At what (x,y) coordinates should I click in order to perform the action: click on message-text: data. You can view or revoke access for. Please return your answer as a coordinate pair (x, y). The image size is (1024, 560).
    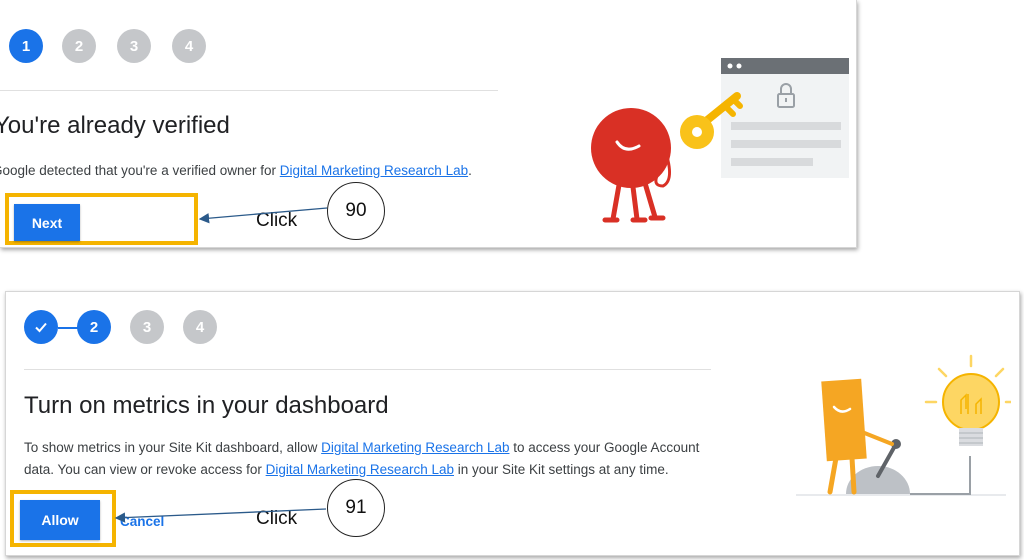
    Looking at the image, I should click on (145, 469).